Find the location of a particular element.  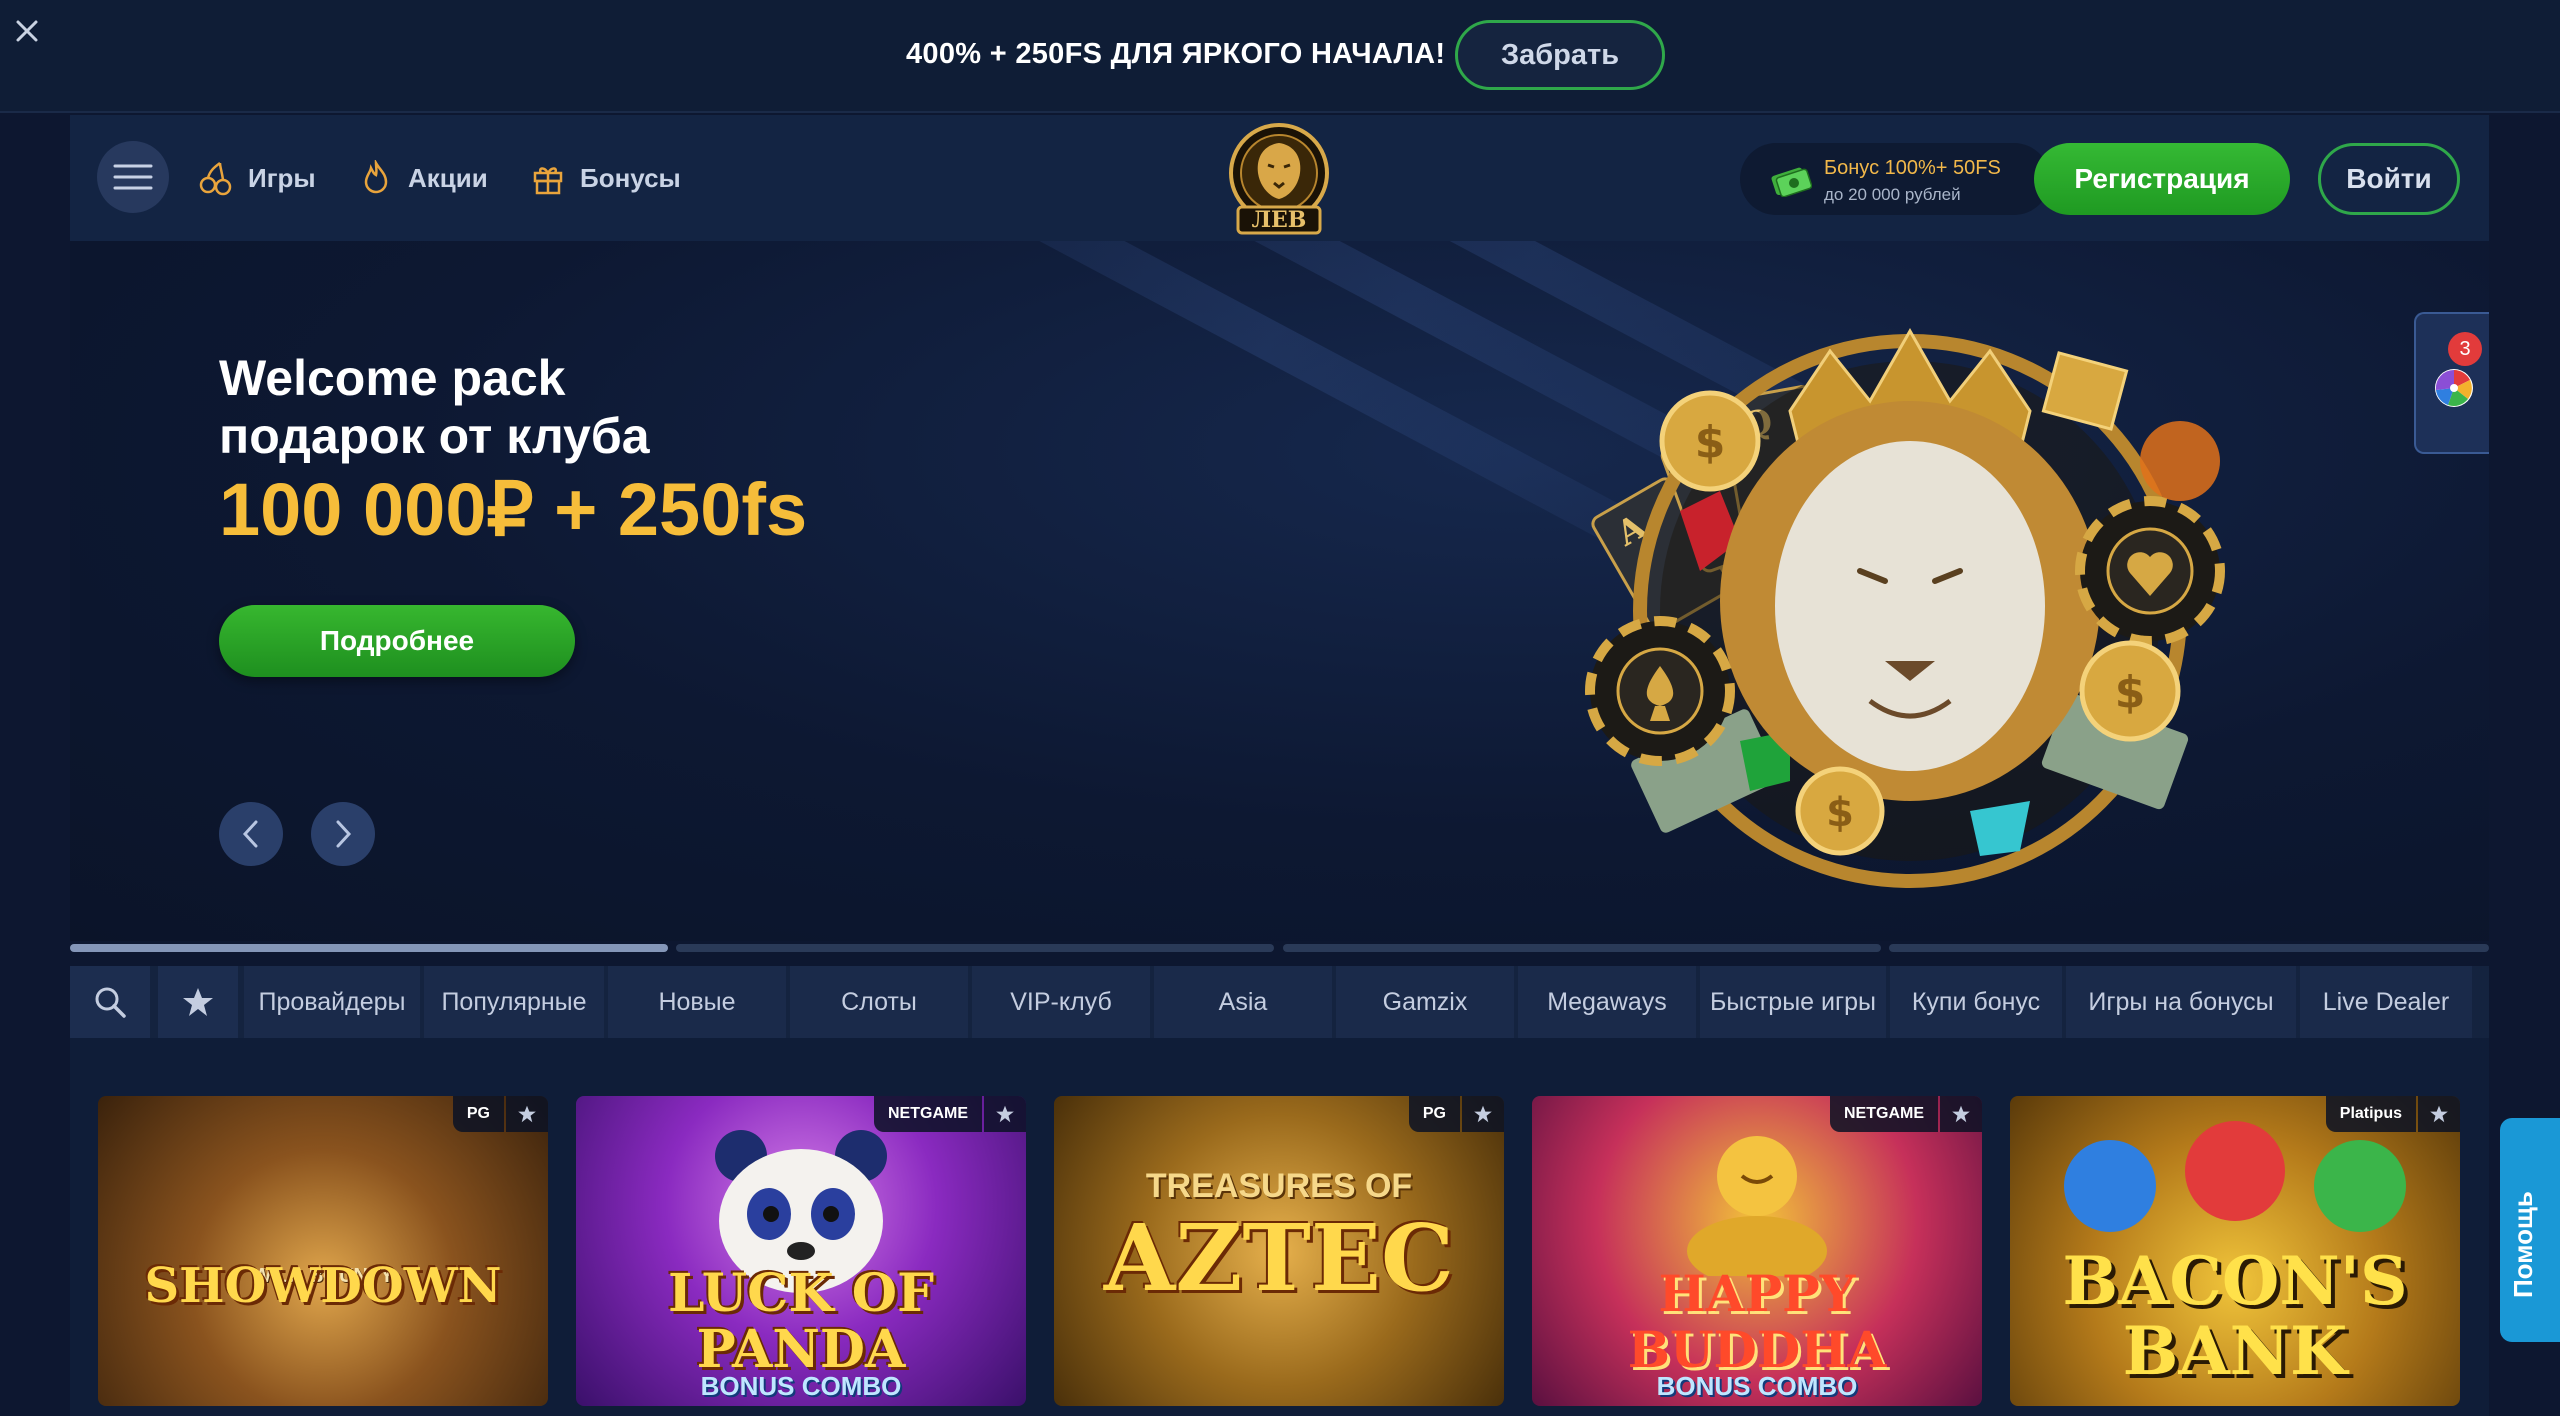

chevron-left-icon is located at coordinates (250, 834).